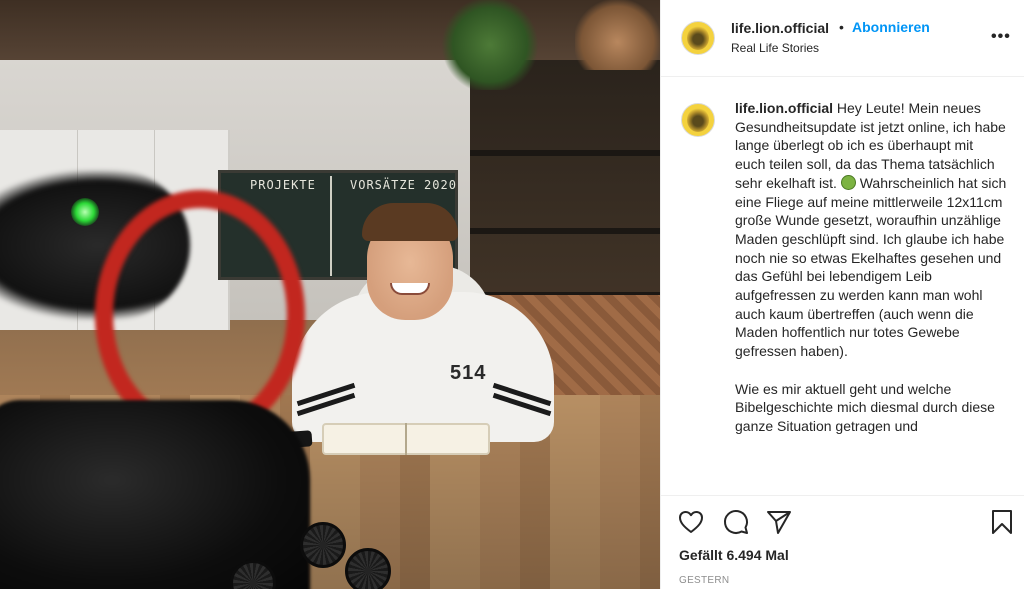 The image size is (1024, 589). I want to click on post-actions: Gefällt 6.494 Mal GESTERN, so click(842, 542).